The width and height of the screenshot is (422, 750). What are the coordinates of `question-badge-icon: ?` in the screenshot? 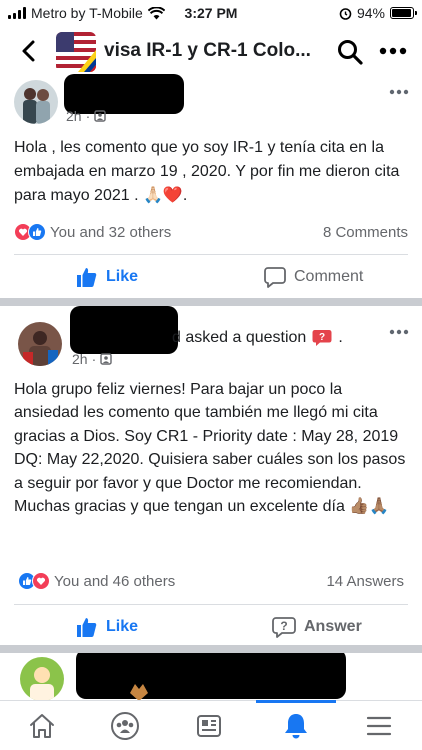 It's located at (322, 338).